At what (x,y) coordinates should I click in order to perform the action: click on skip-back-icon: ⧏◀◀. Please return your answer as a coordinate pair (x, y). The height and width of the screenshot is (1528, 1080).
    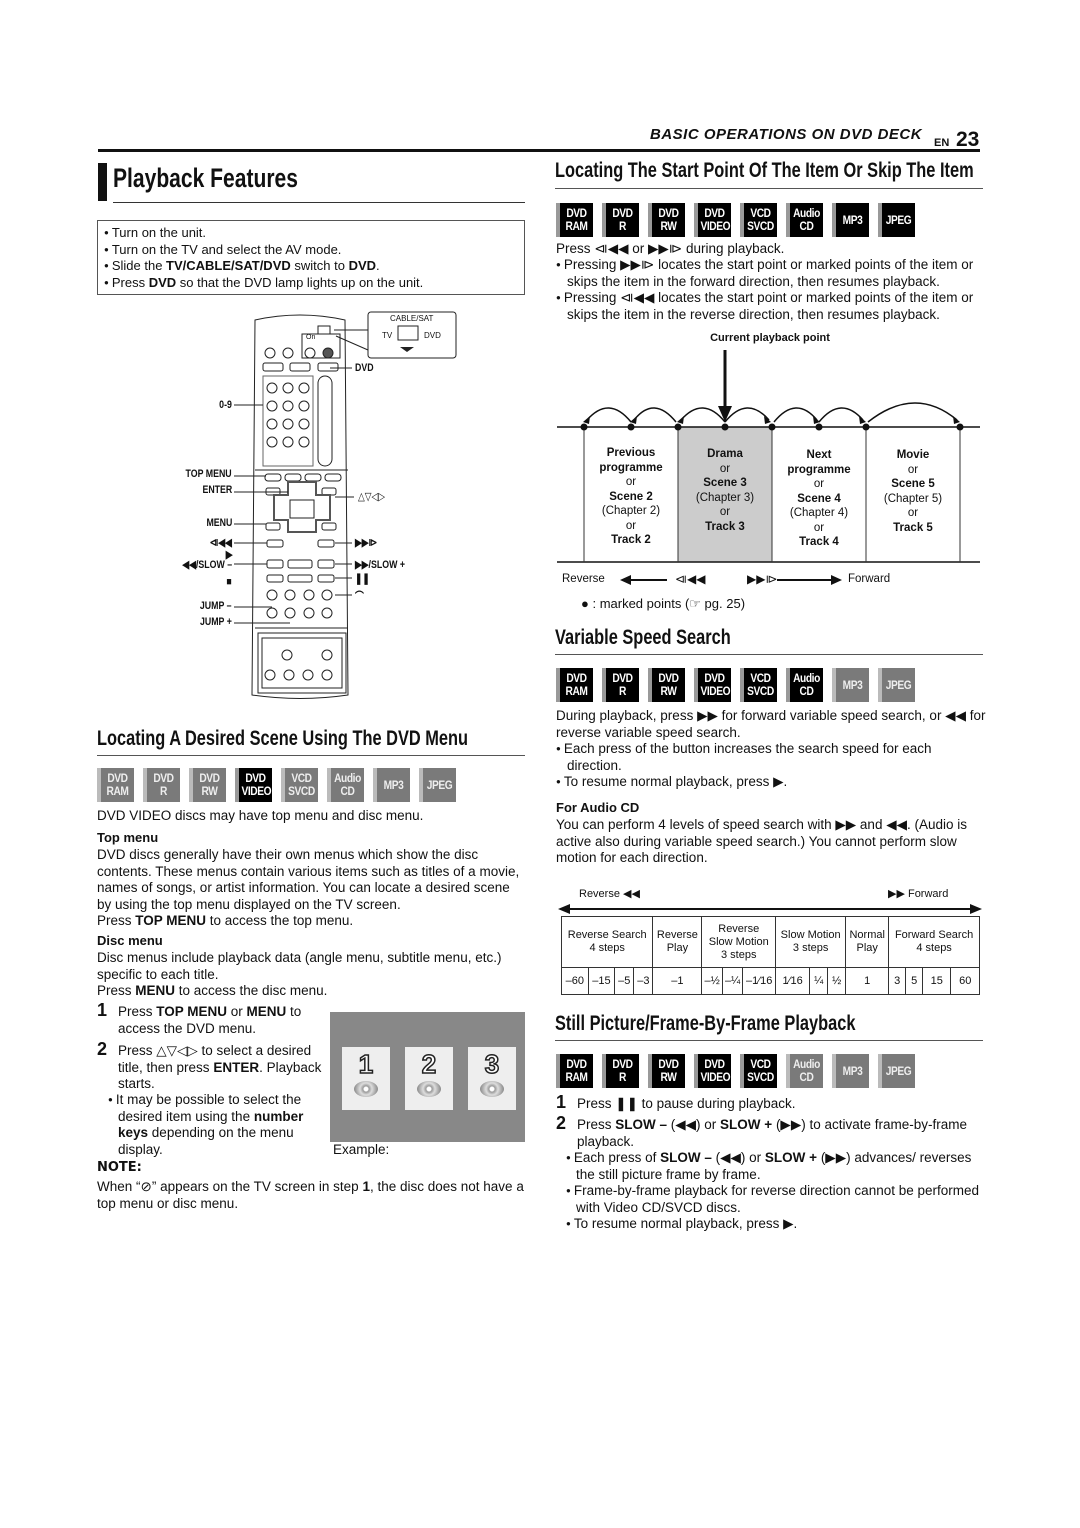
    Looking at the image, I should click on (690, 579).